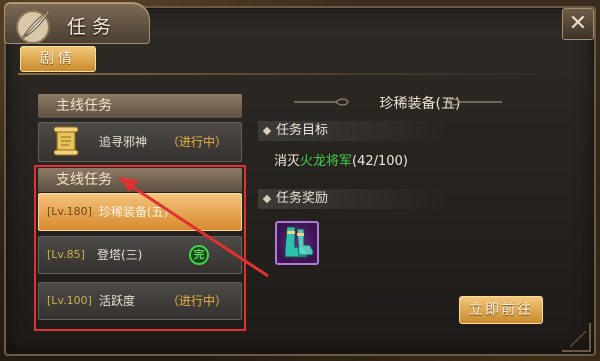  I want to click on objective-prefix: 消灭, so click(287, 161).